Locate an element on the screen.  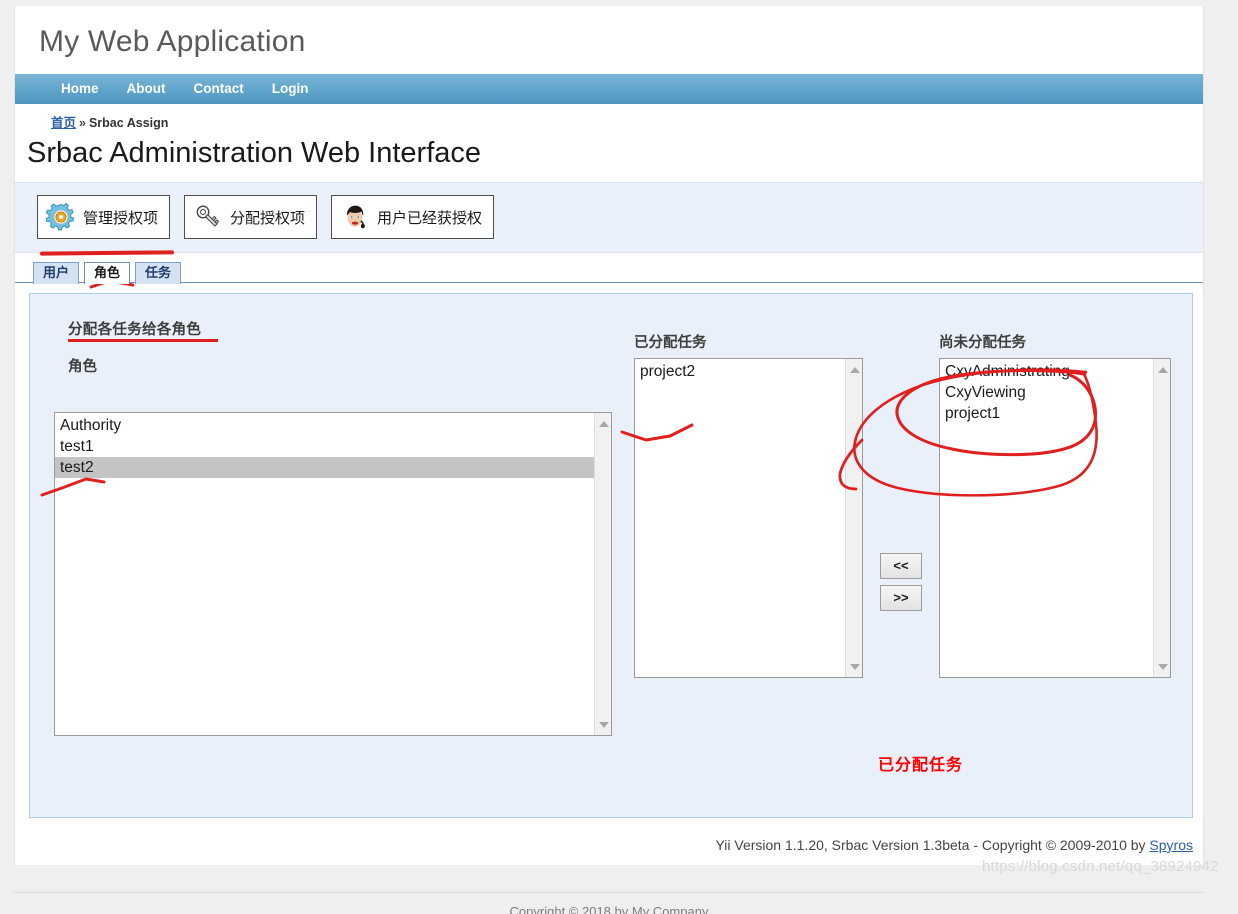
manage-auth-items-label: 管理授权项 is located at coordinates (121, 218).